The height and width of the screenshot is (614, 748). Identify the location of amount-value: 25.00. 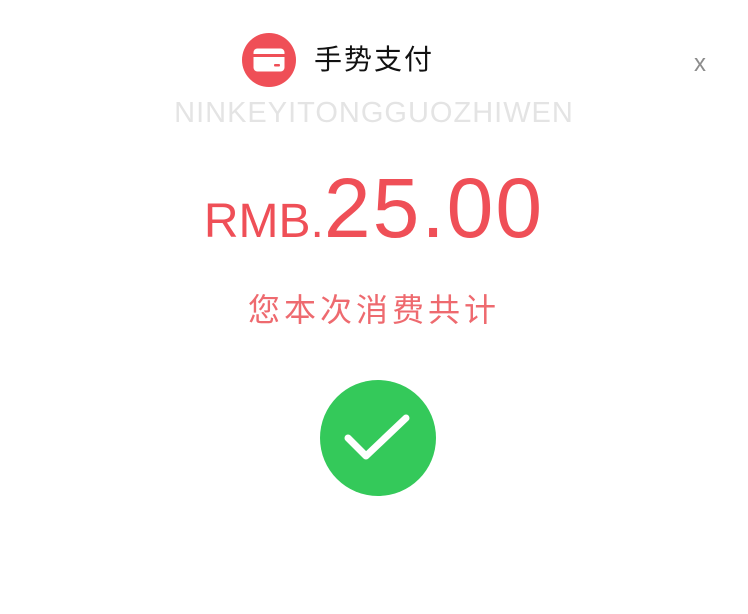
(434, 208).